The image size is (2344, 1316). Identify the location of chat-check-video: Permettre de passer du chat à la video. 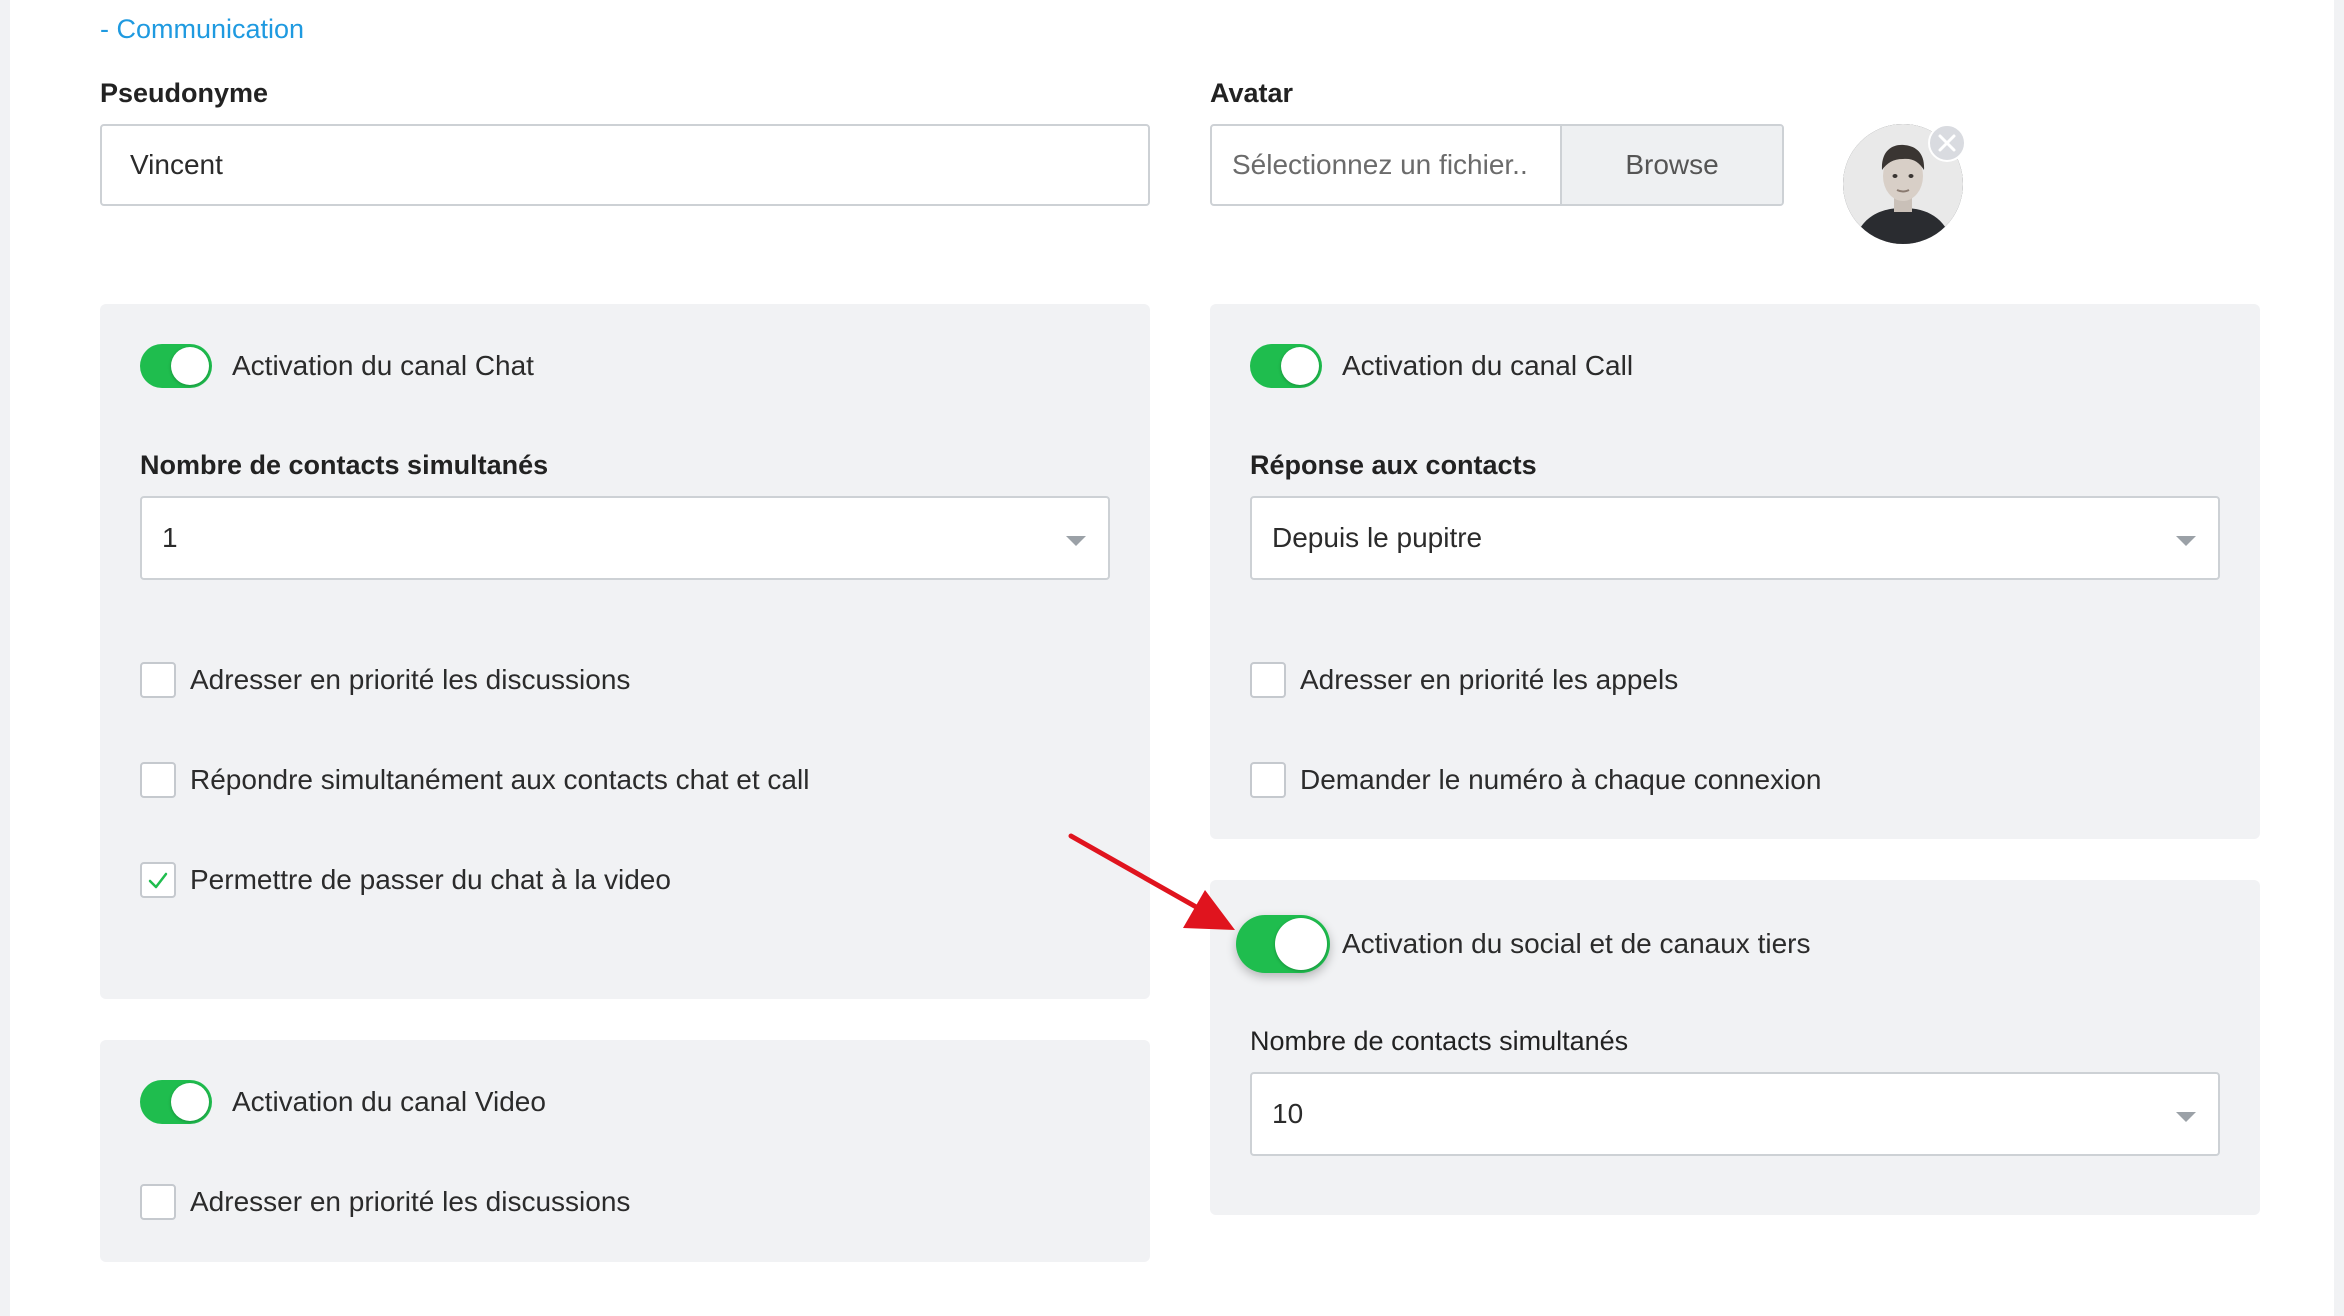
(405, 880).